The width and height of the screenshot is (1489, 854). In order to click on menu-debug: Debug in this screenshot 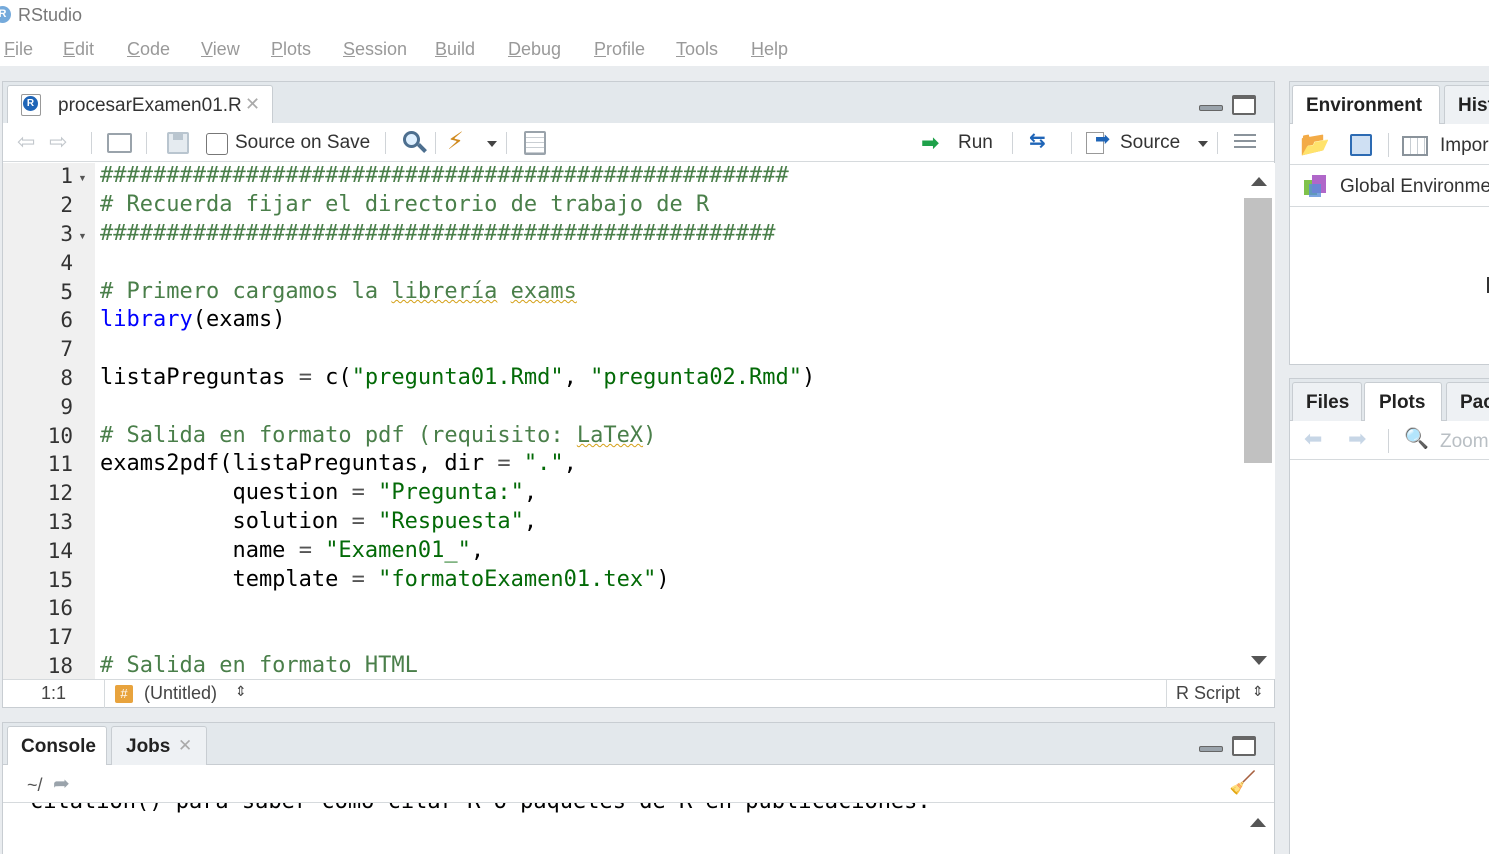, I will do `click(534, 49)`.